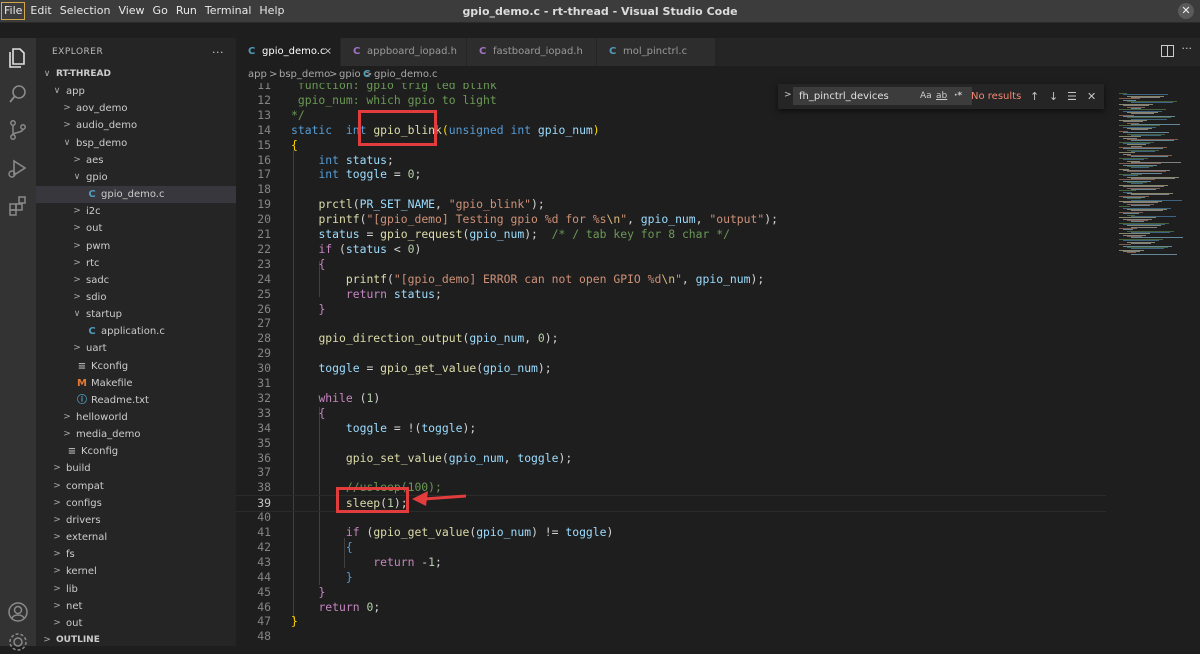 The height and width of the screenshot is (654, 1200). What do you see at coordinates (136, 571) in the screenshot?
I see `tree-folder: > kernel` at bounding box center [136, 571].